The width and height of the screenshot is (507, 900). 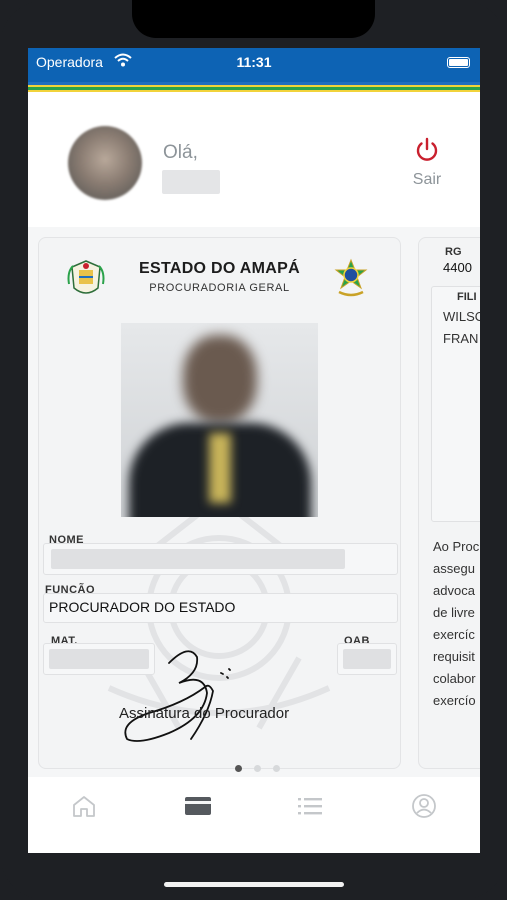 I want to click on oab-value-redacted, so click(x=367, y=659).